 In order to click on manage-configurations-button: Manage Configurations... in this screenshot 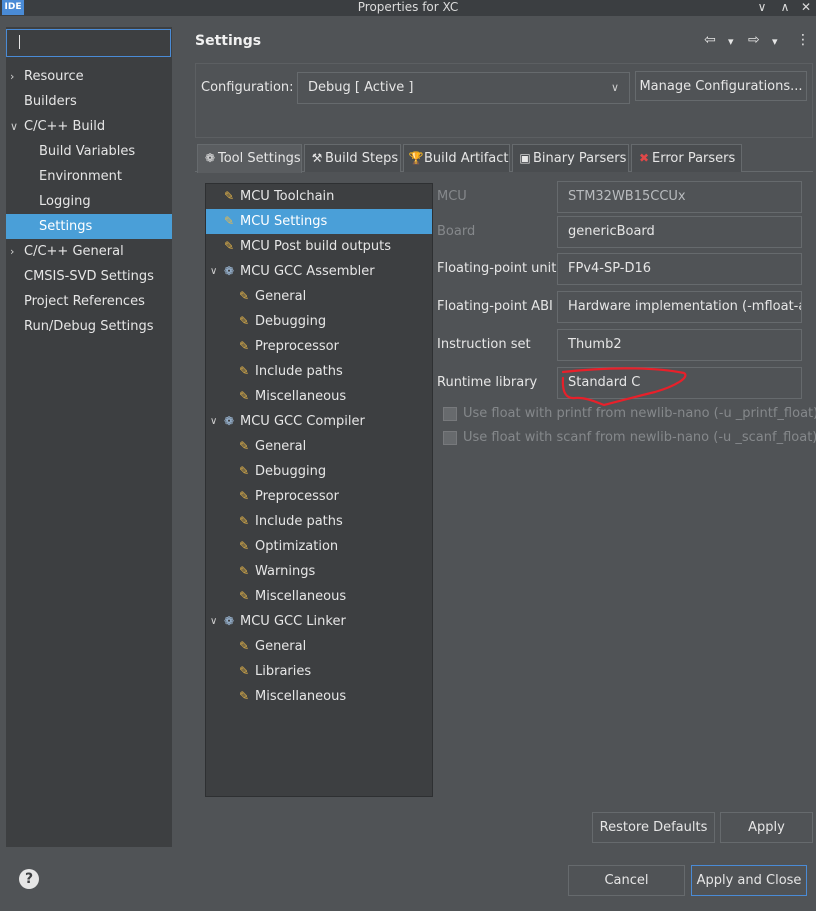, I will do `click(721, 86)`.